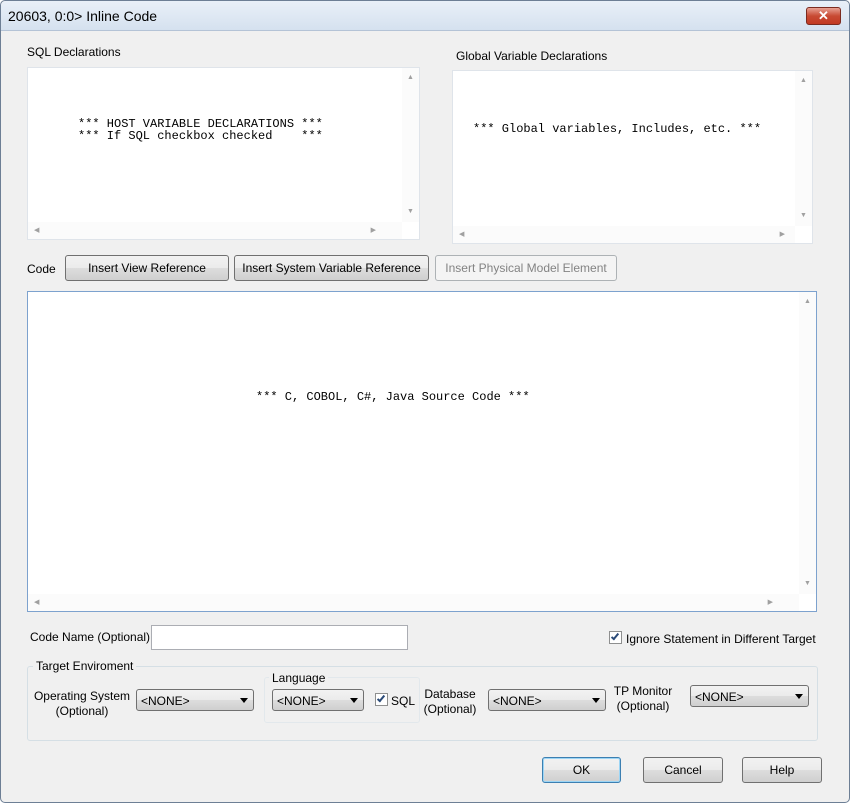  What do you see at coordinates (643, 706) in the screenshot?
I see `tp-monitor-label-line2: (Optional)` at bounding box center [643, 706].